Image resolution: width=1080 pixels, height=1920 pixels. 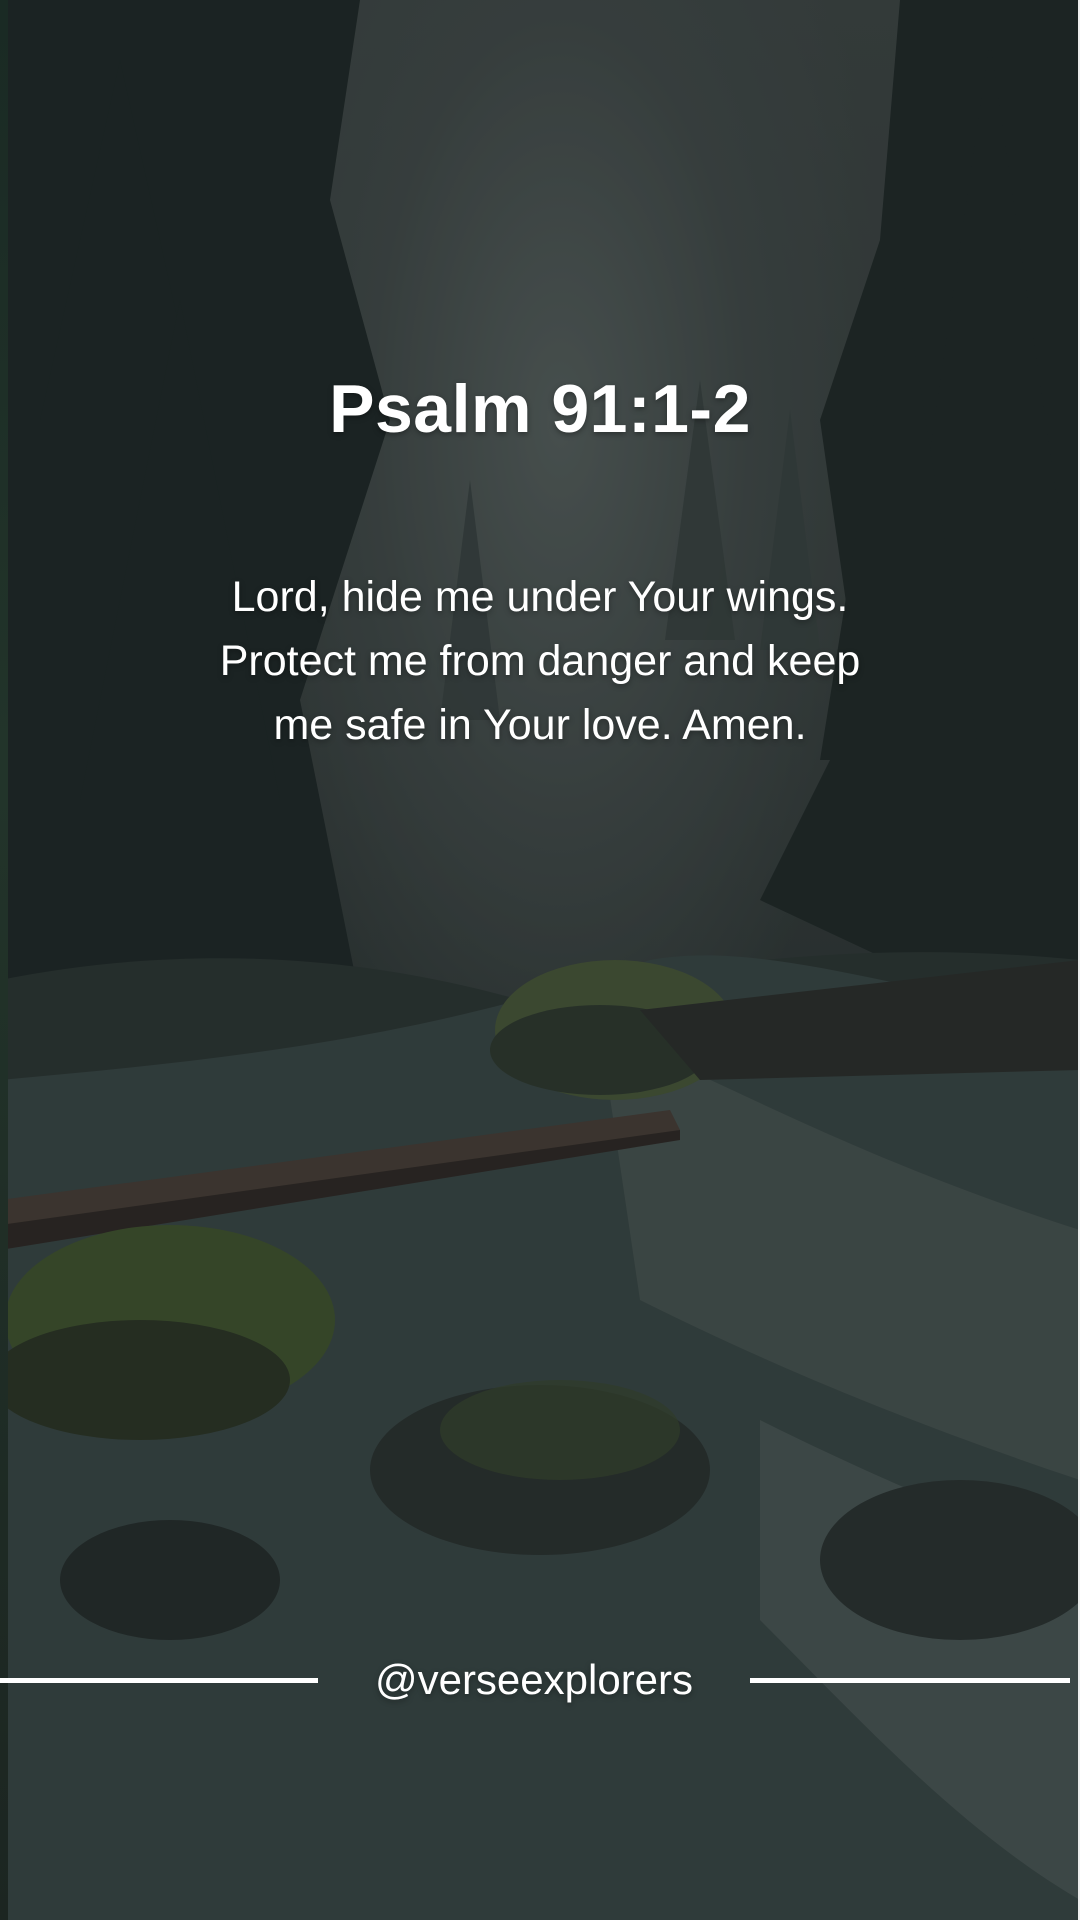 I want to click on footer-credit: @verseexplorers, so click(x=540, y=1680).